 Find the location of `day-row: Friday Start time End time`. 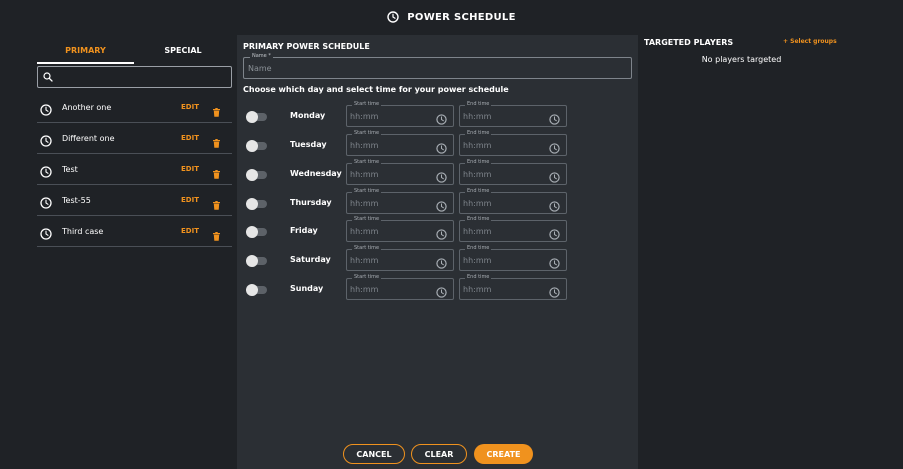

day-row: Friday Start time End time is located at coordinates (437, 230).